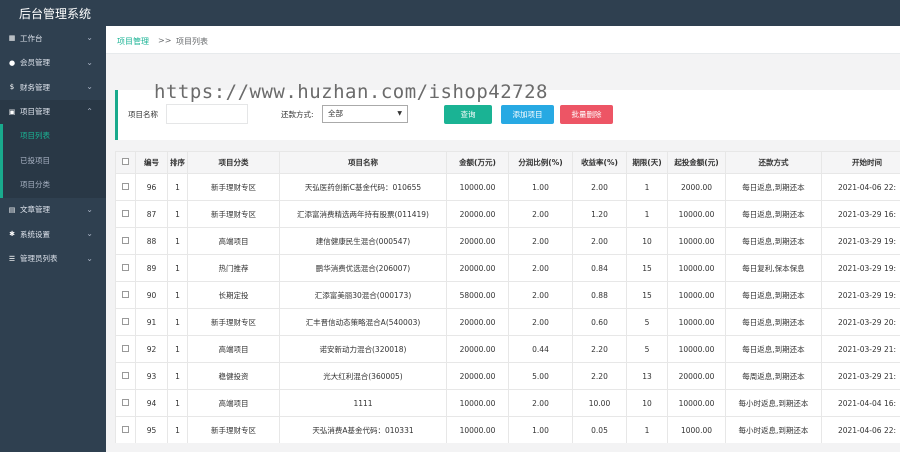  I want to click on top-bar: 后台管理系统, so click(450, 13).